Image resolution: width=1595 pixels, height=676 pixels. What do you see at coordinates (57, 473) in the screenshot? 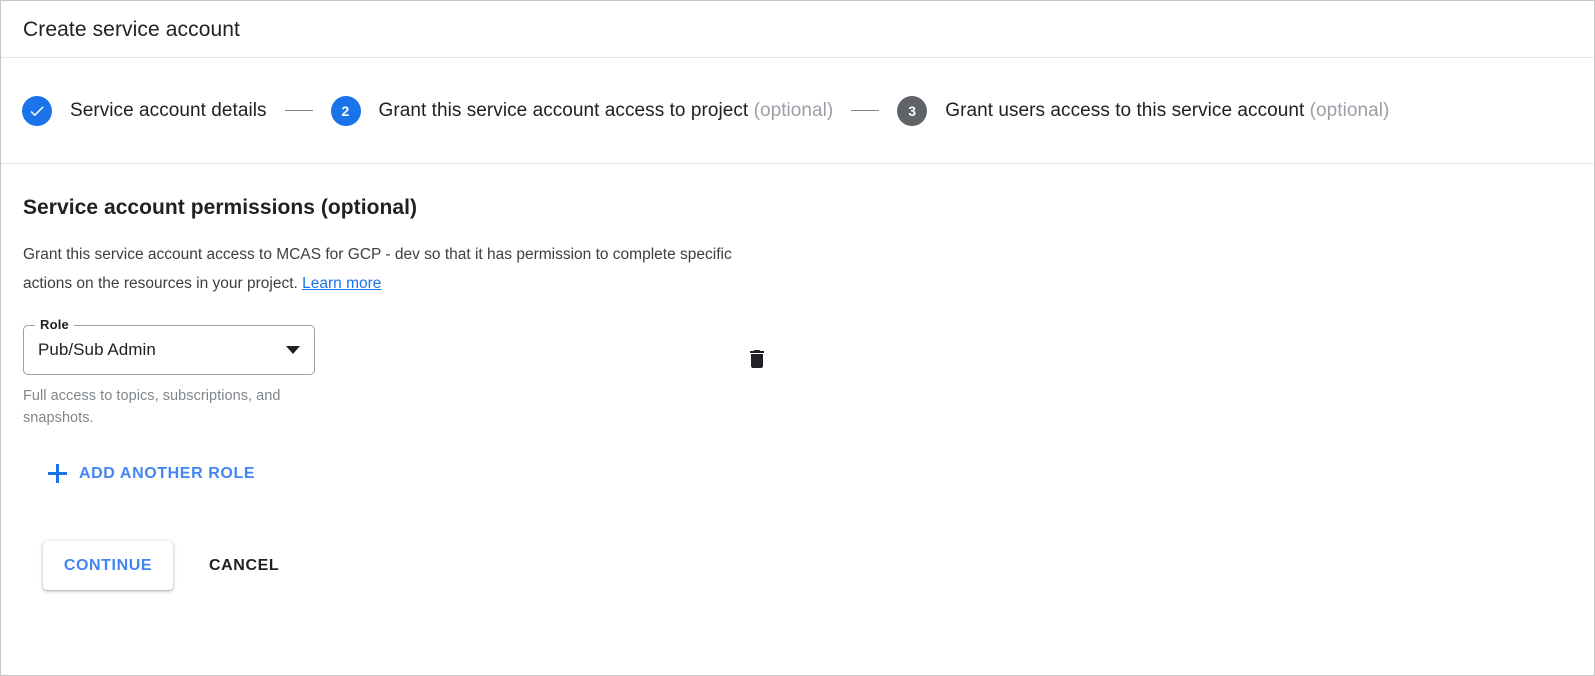
I see `plus-icon` at bounding box center [57, 473].